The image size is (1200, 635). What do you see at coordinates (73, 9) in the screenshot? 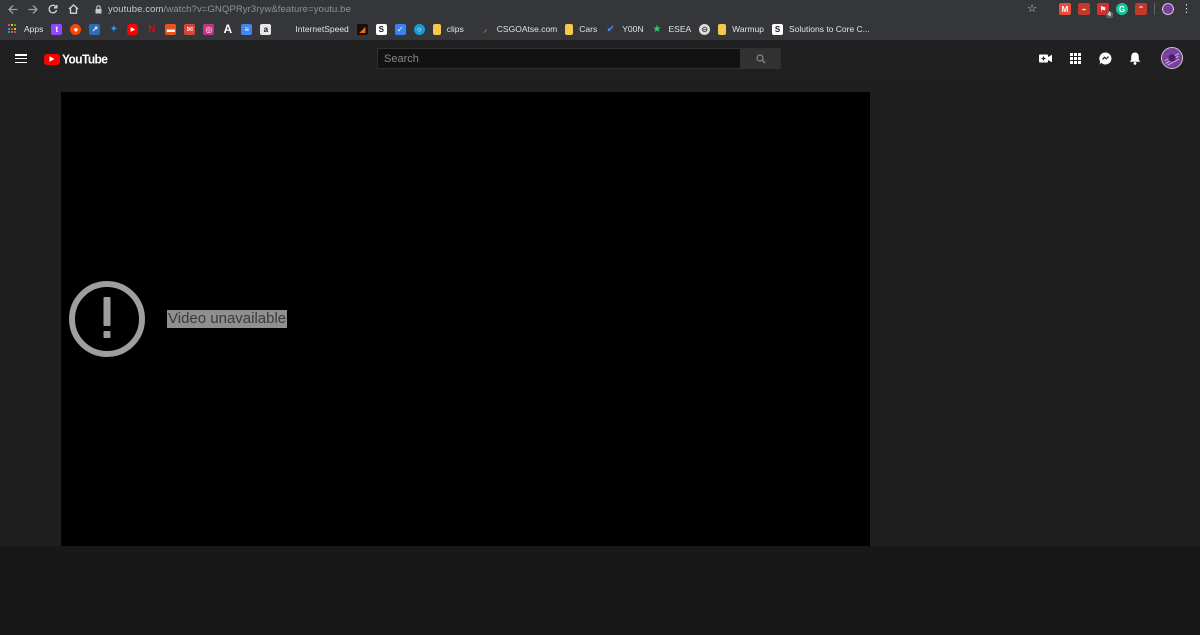
I see `home-icon` at bounding box center [73, 9].